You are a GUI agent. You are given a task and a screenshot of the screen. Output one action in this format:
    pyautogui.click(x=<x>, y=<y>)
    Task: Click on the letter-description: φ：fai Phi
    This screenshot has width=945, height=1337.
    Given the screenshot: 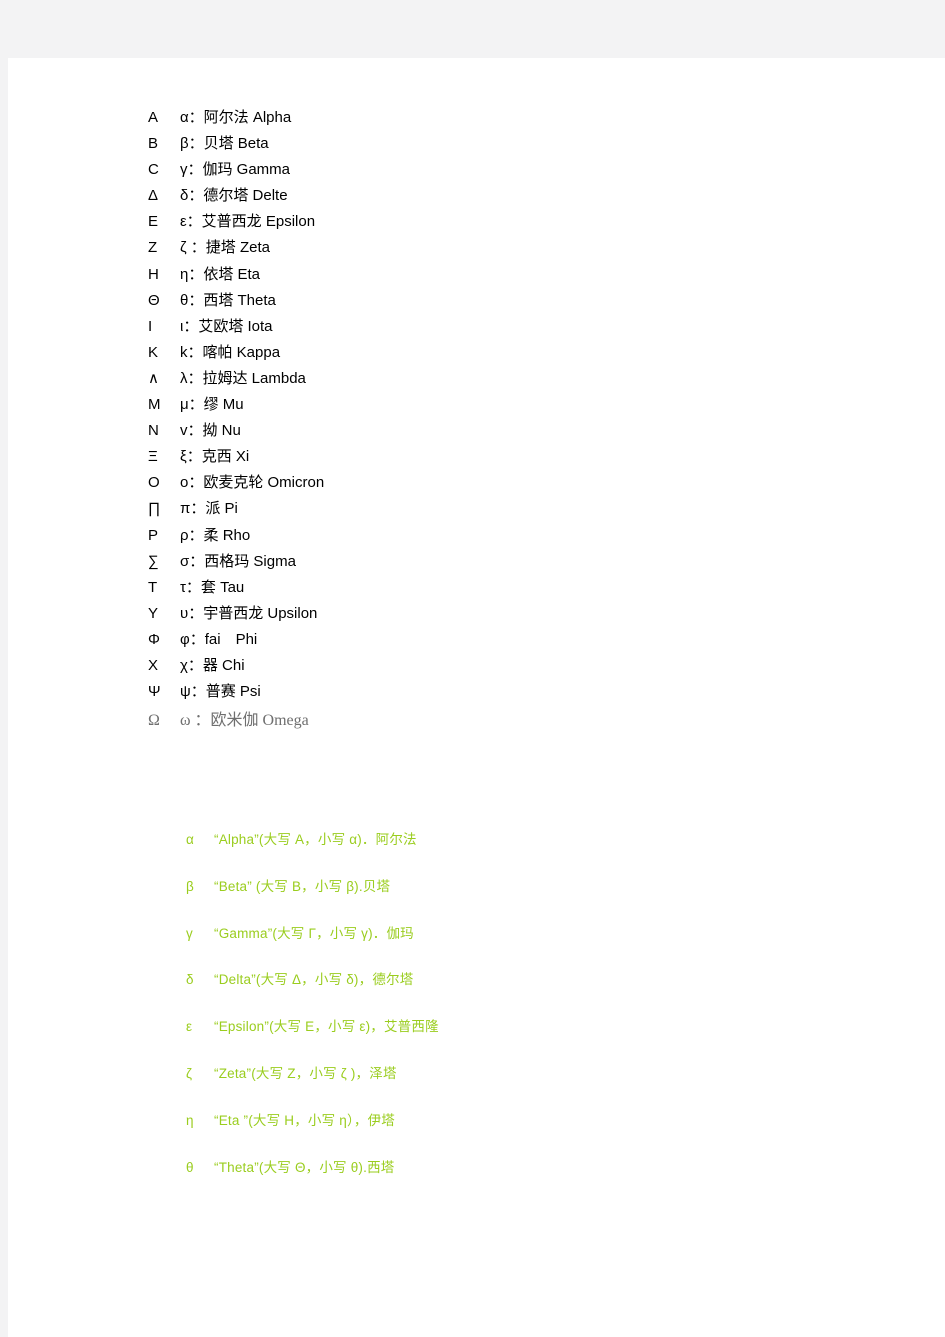 What is the action you would take?
    pyautogui.click(x=219, y=639)
    